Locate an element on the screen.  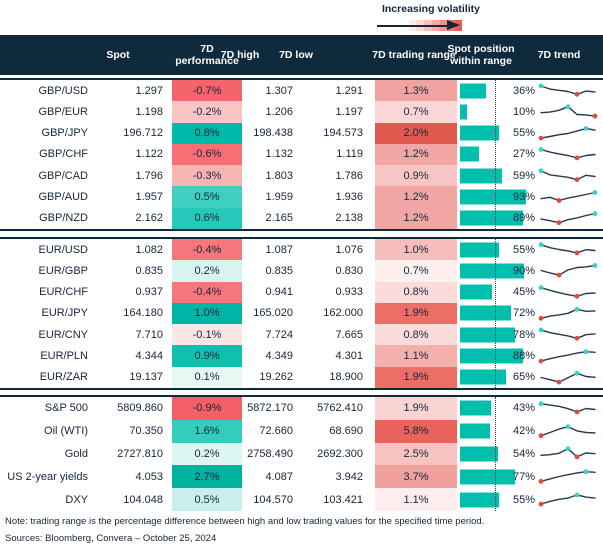
position-cell: 90% is located at coordinates (498, 270).